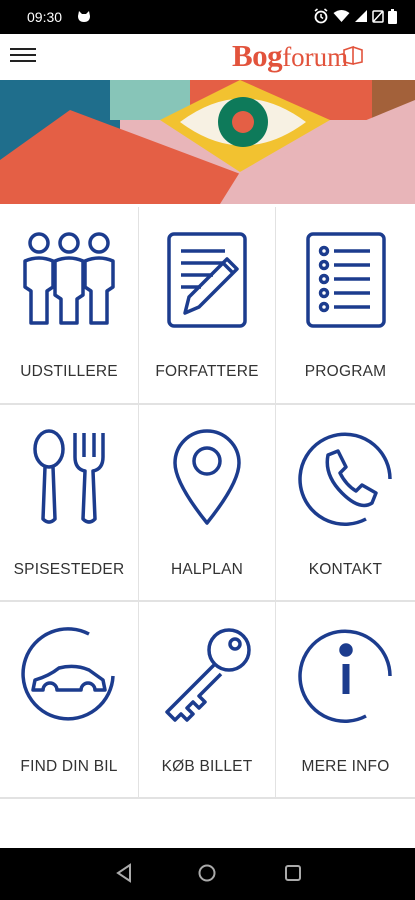  I want to click on status-bar: 09:30, so click(207, 17).